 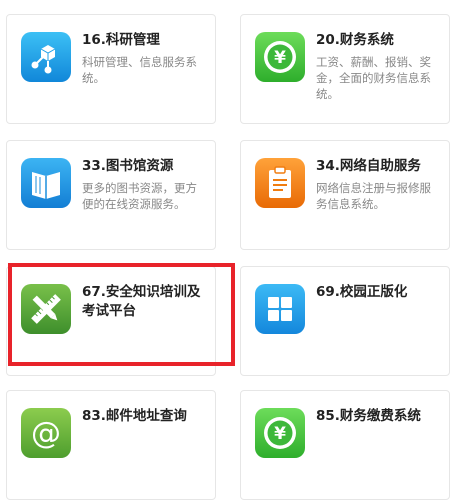 What do you see at coordinates (368, 416) in the screenshot?
I see `card-title: 85.财务缴费系统` at bounding box center [368, 416].